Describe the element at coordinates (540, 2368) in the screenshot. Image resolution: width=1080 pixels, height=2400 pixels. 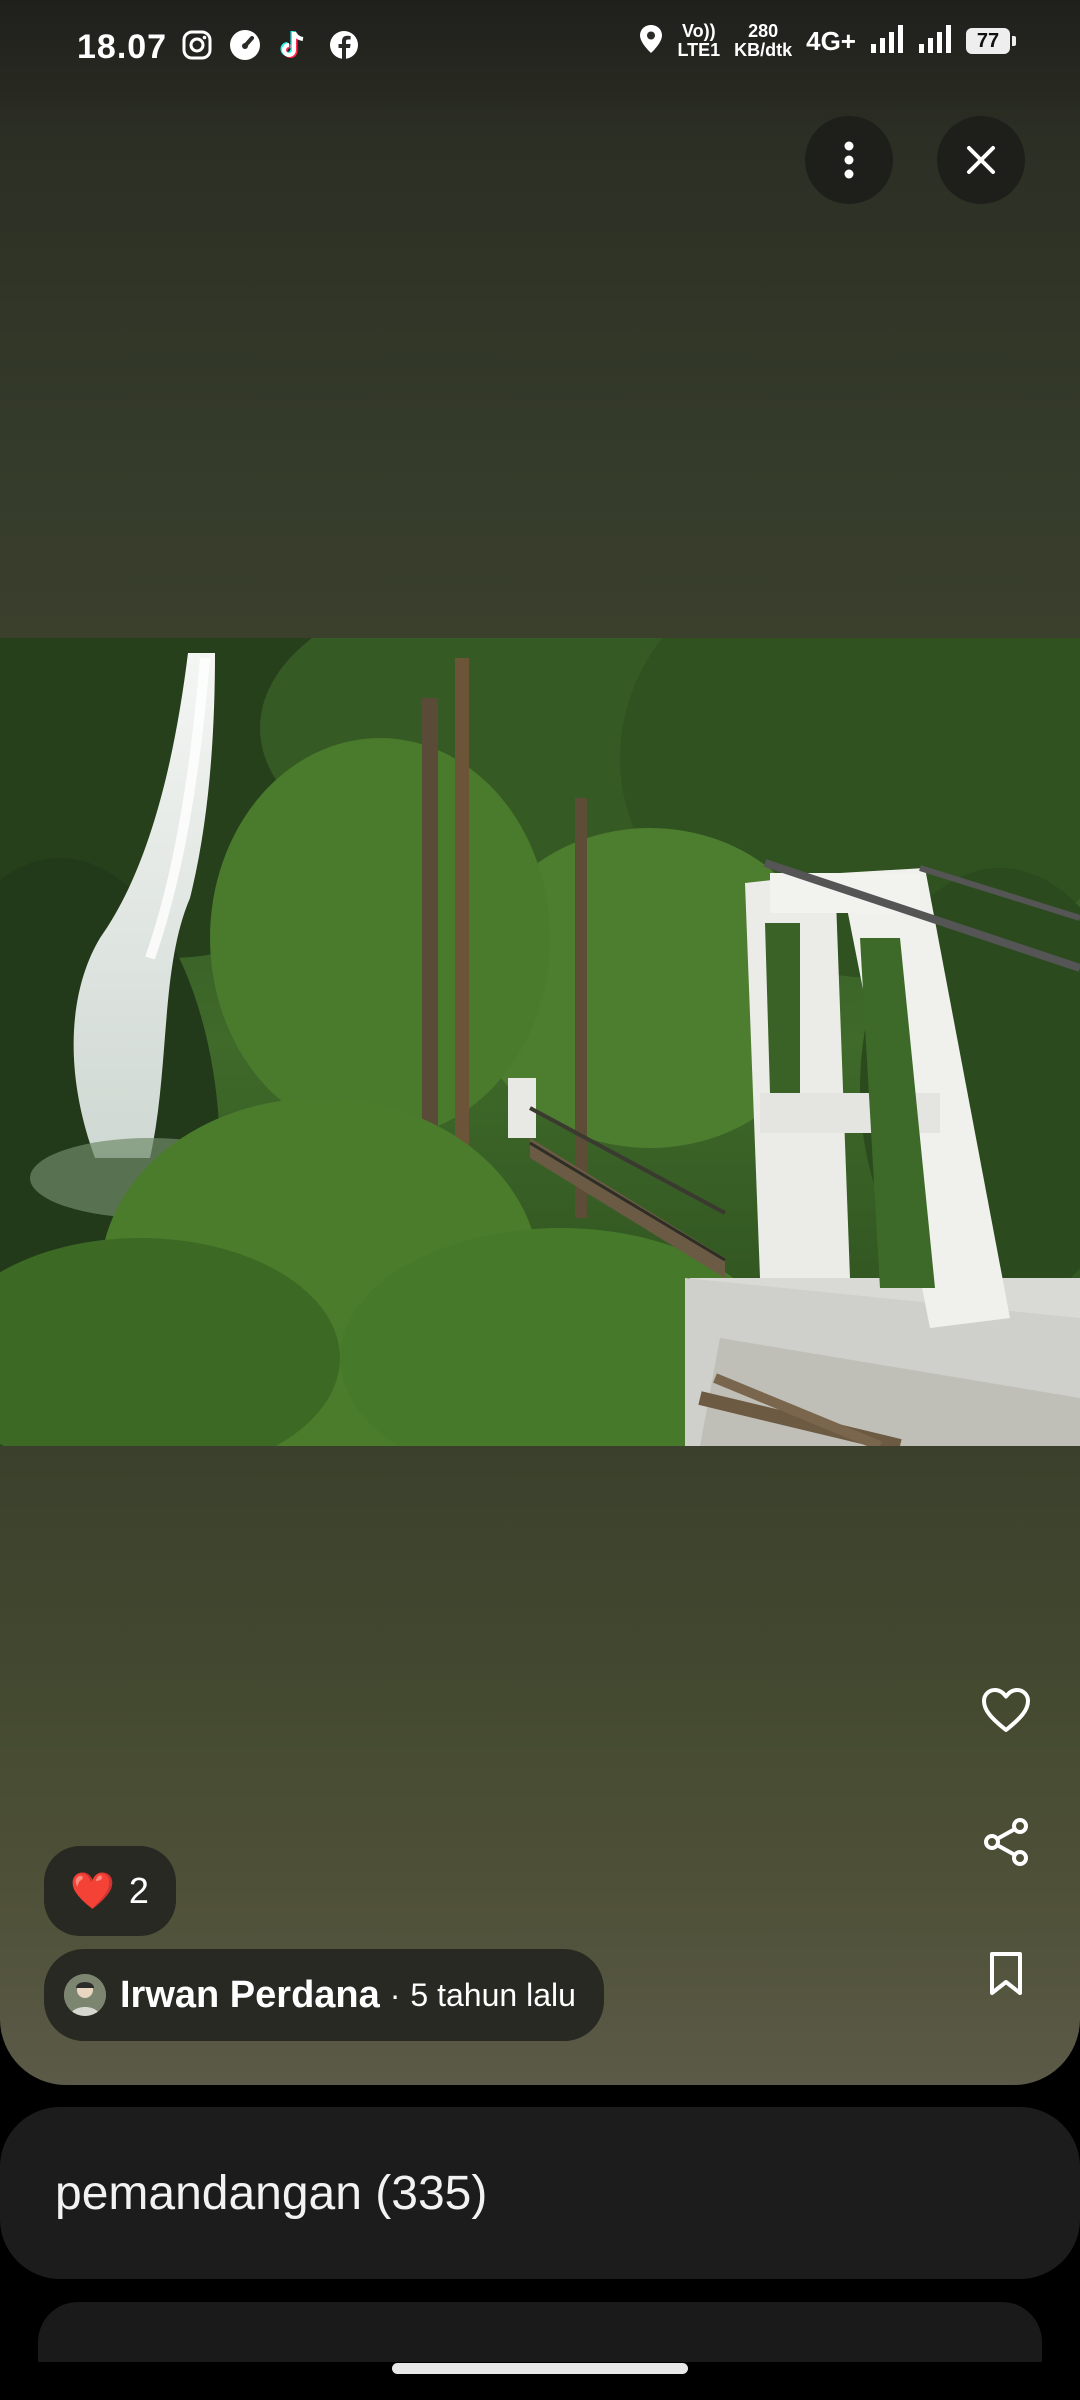
I see `home-indicator` at that location.